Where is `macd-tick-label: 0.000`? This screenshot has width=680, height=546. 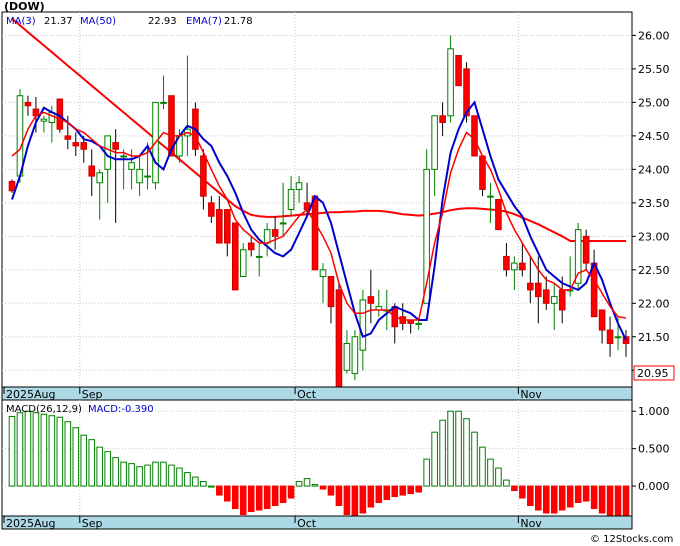 macd-tick-label: 0.000 is located at coordinates (654, 486).